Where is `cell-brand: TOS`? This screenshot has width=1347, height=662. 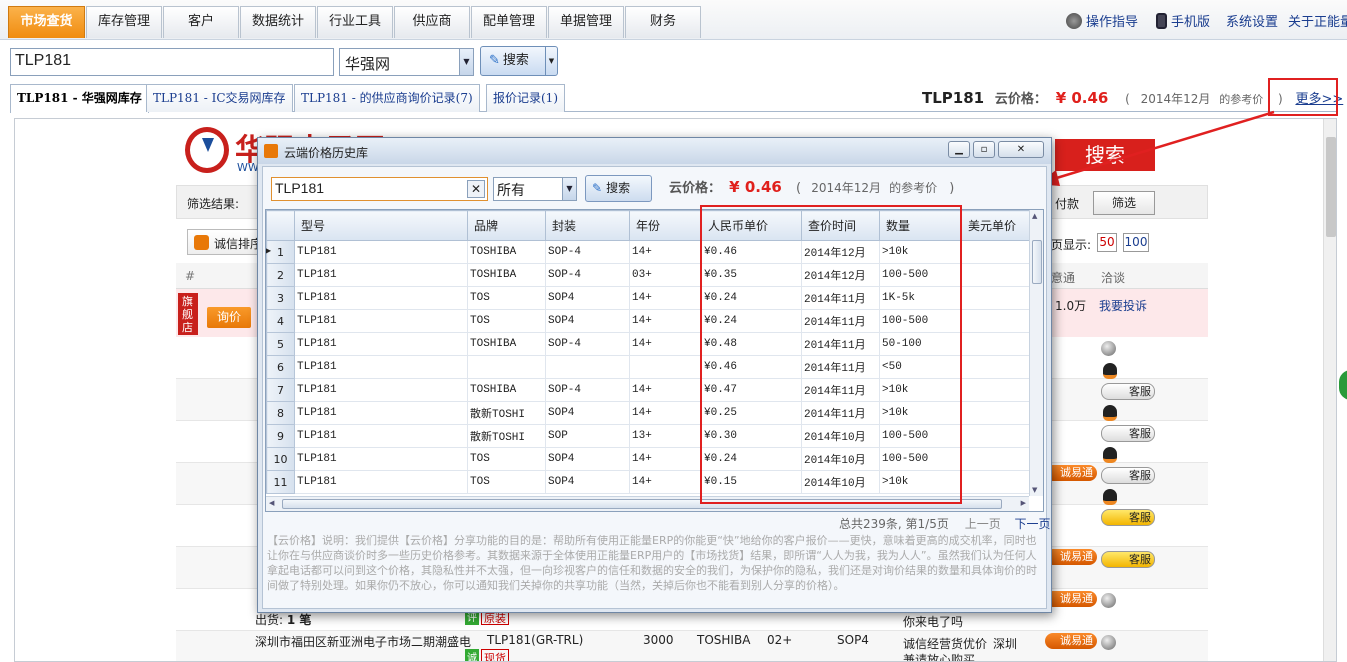
cell-brand: TOS is located at coordinates (506, 459).